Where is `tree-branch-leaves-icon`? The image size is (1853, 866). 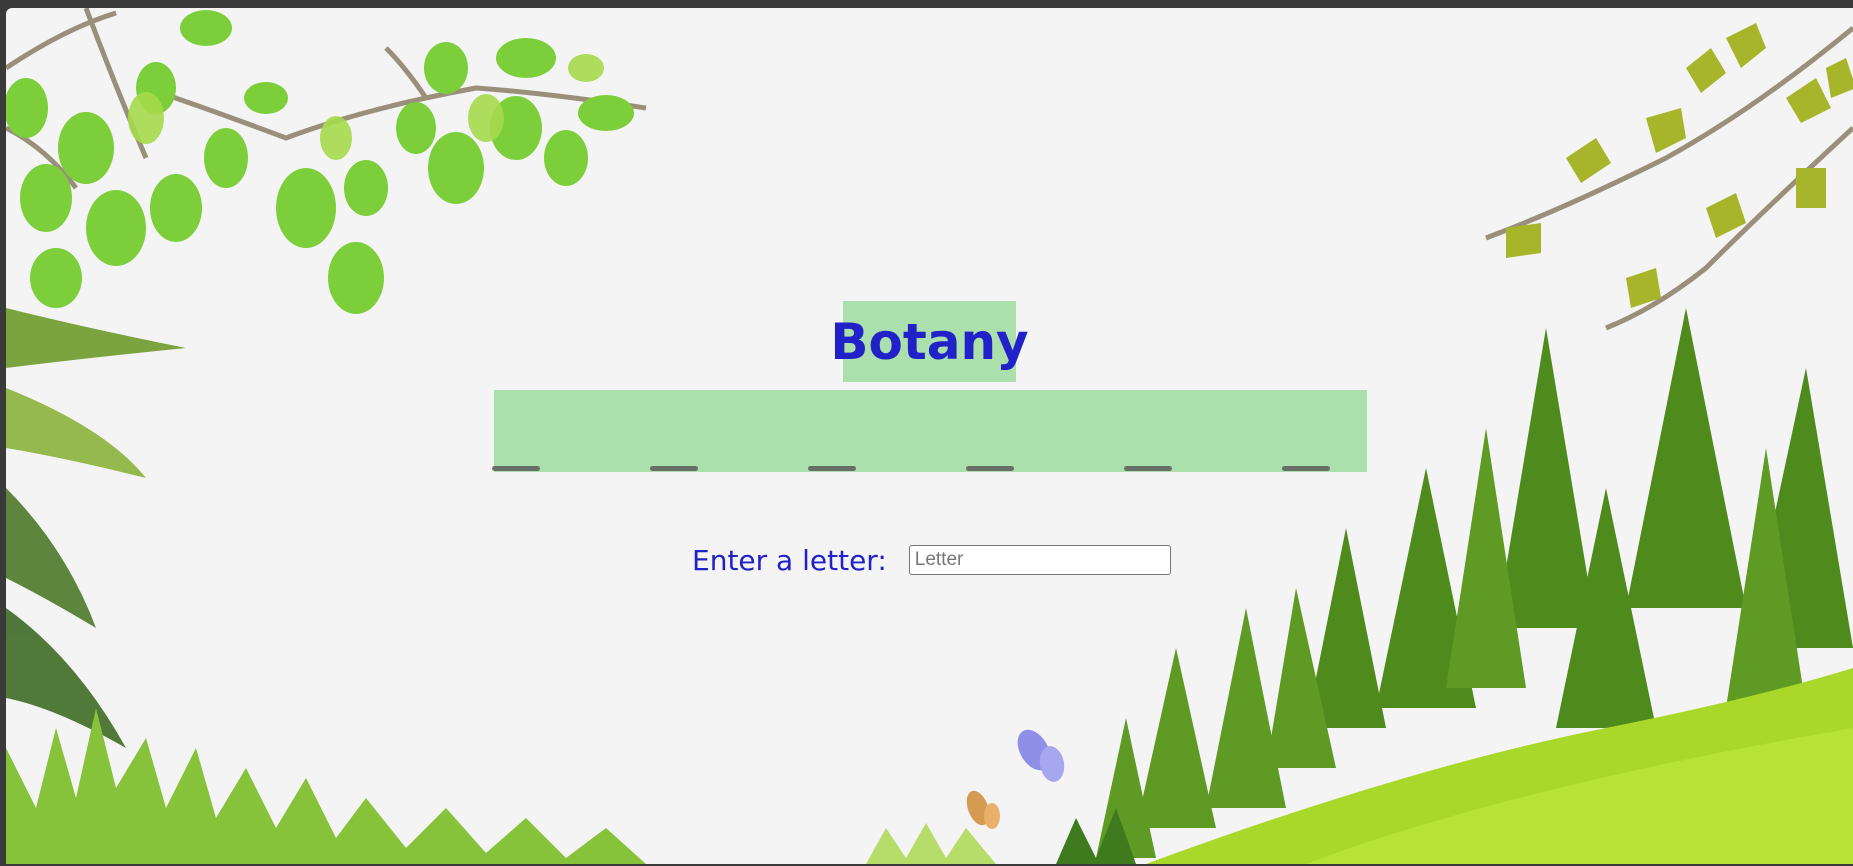 tree-branch-leaves-icon is located at coordinates (326, 161).